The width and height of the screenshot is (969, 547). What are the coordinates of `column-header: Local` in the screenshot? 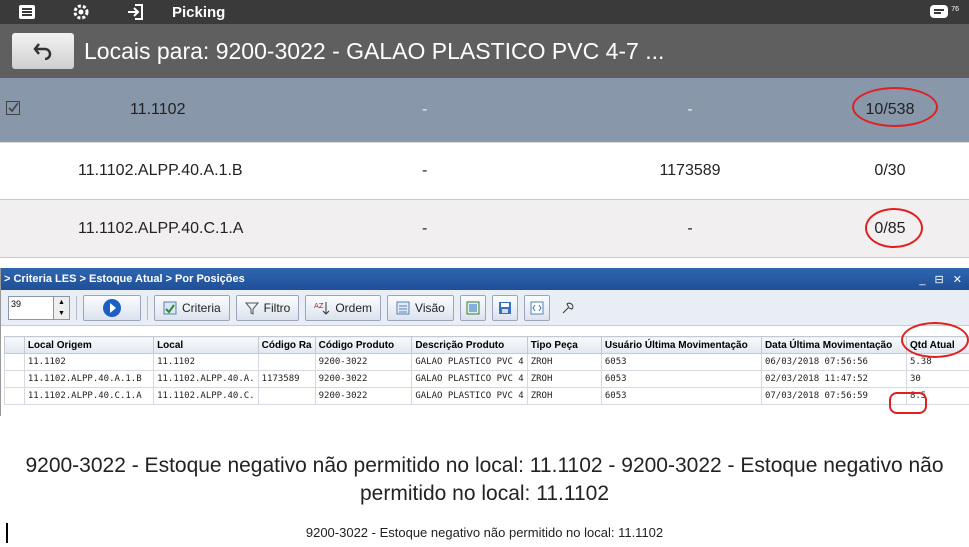 It's located at (206, 345).